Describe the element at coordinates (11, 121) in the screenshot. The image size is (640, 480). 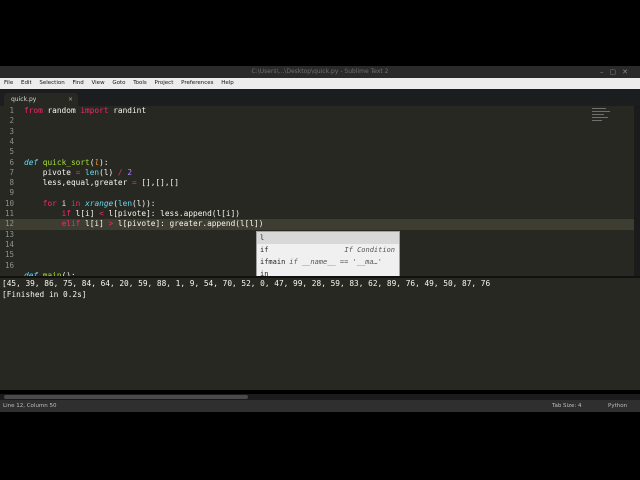
I see `line-number: 2` at that location.